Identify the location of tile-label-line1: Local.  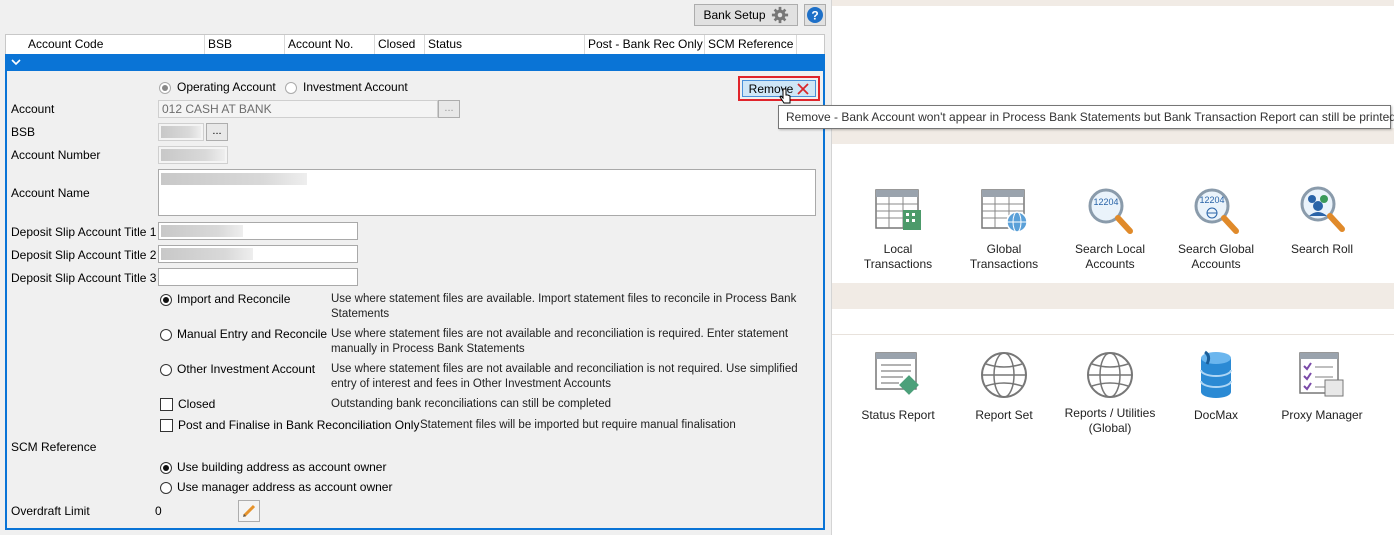
(898, 249).